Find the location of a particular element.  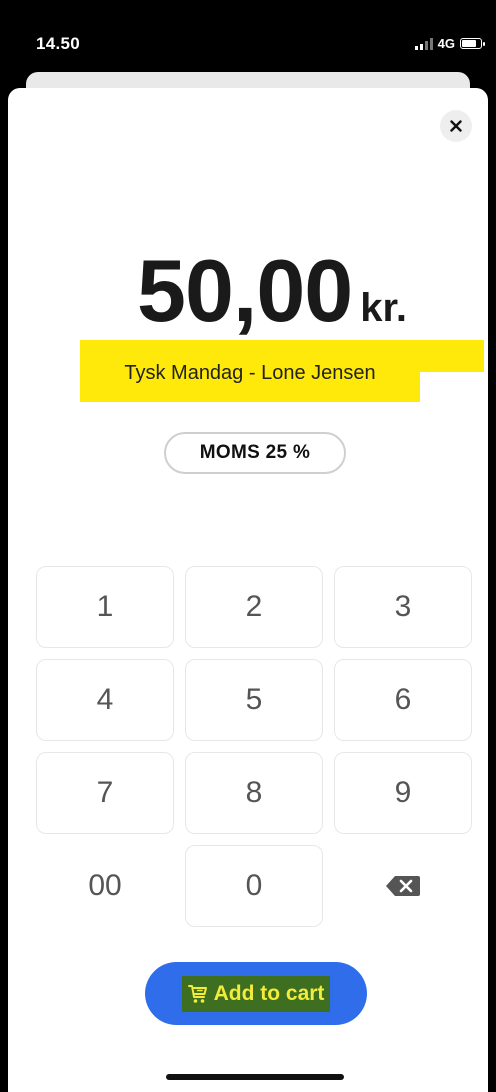

key-9: 9 is located at coordinates (403, 793).